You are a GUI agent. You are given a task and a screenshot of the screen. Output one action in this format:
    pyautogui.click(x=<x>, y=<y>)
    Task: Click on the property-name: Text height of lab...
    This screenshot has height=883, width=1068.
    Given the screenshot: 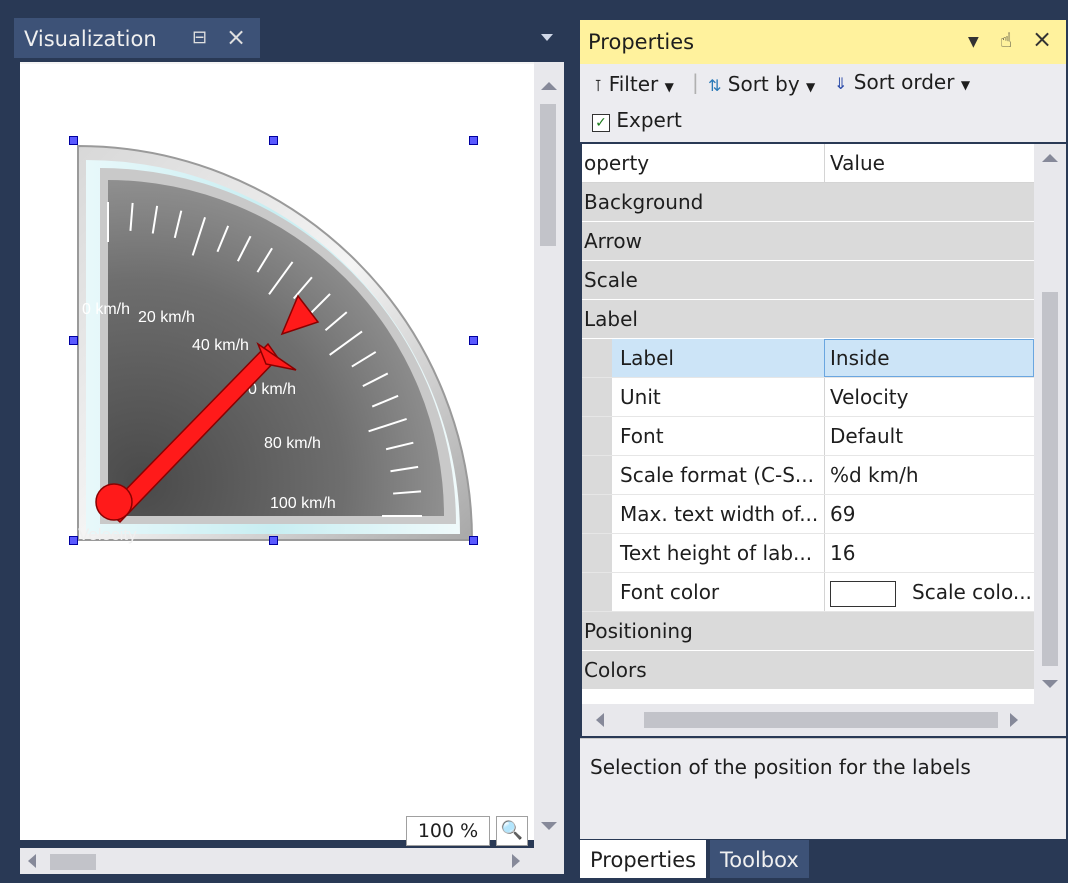 What is the action you would take?
    pyautogui.click(x=716, y=553)
    